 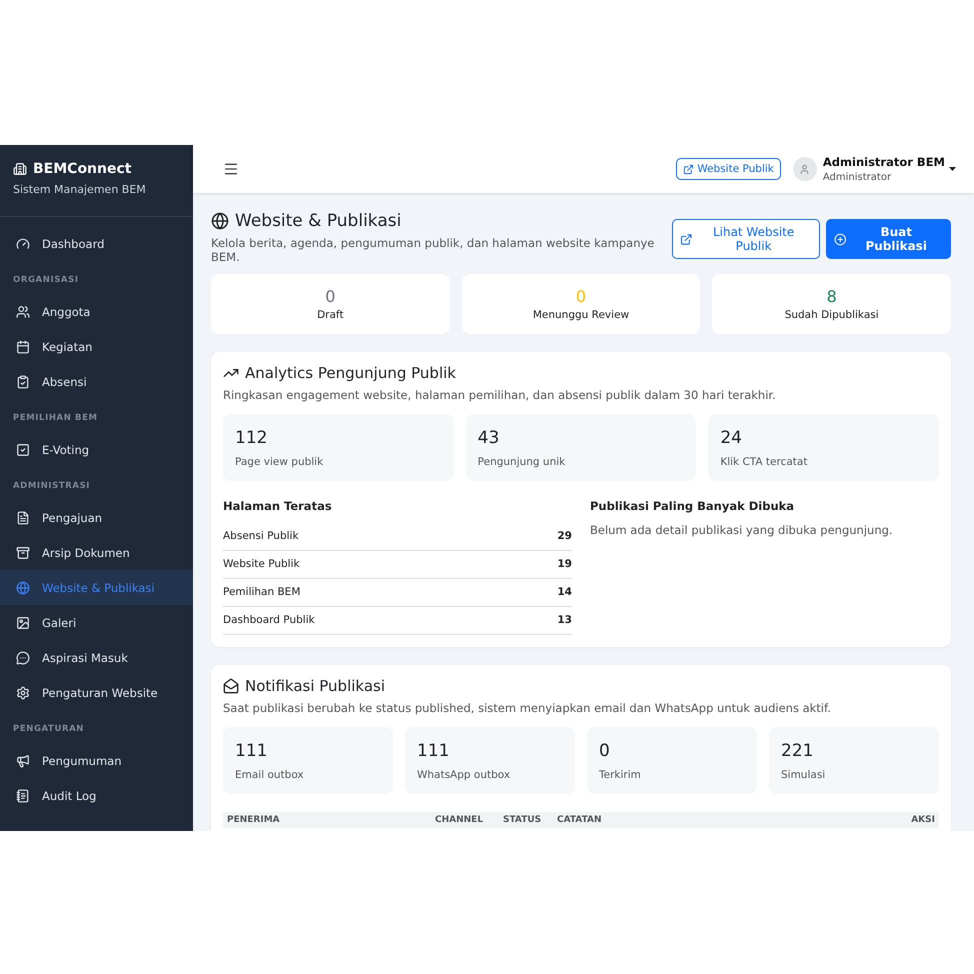 What do you see at coordinates (564, 564) in the screenshot?
I see `page-count: 19` at bounding box center [564, 564].